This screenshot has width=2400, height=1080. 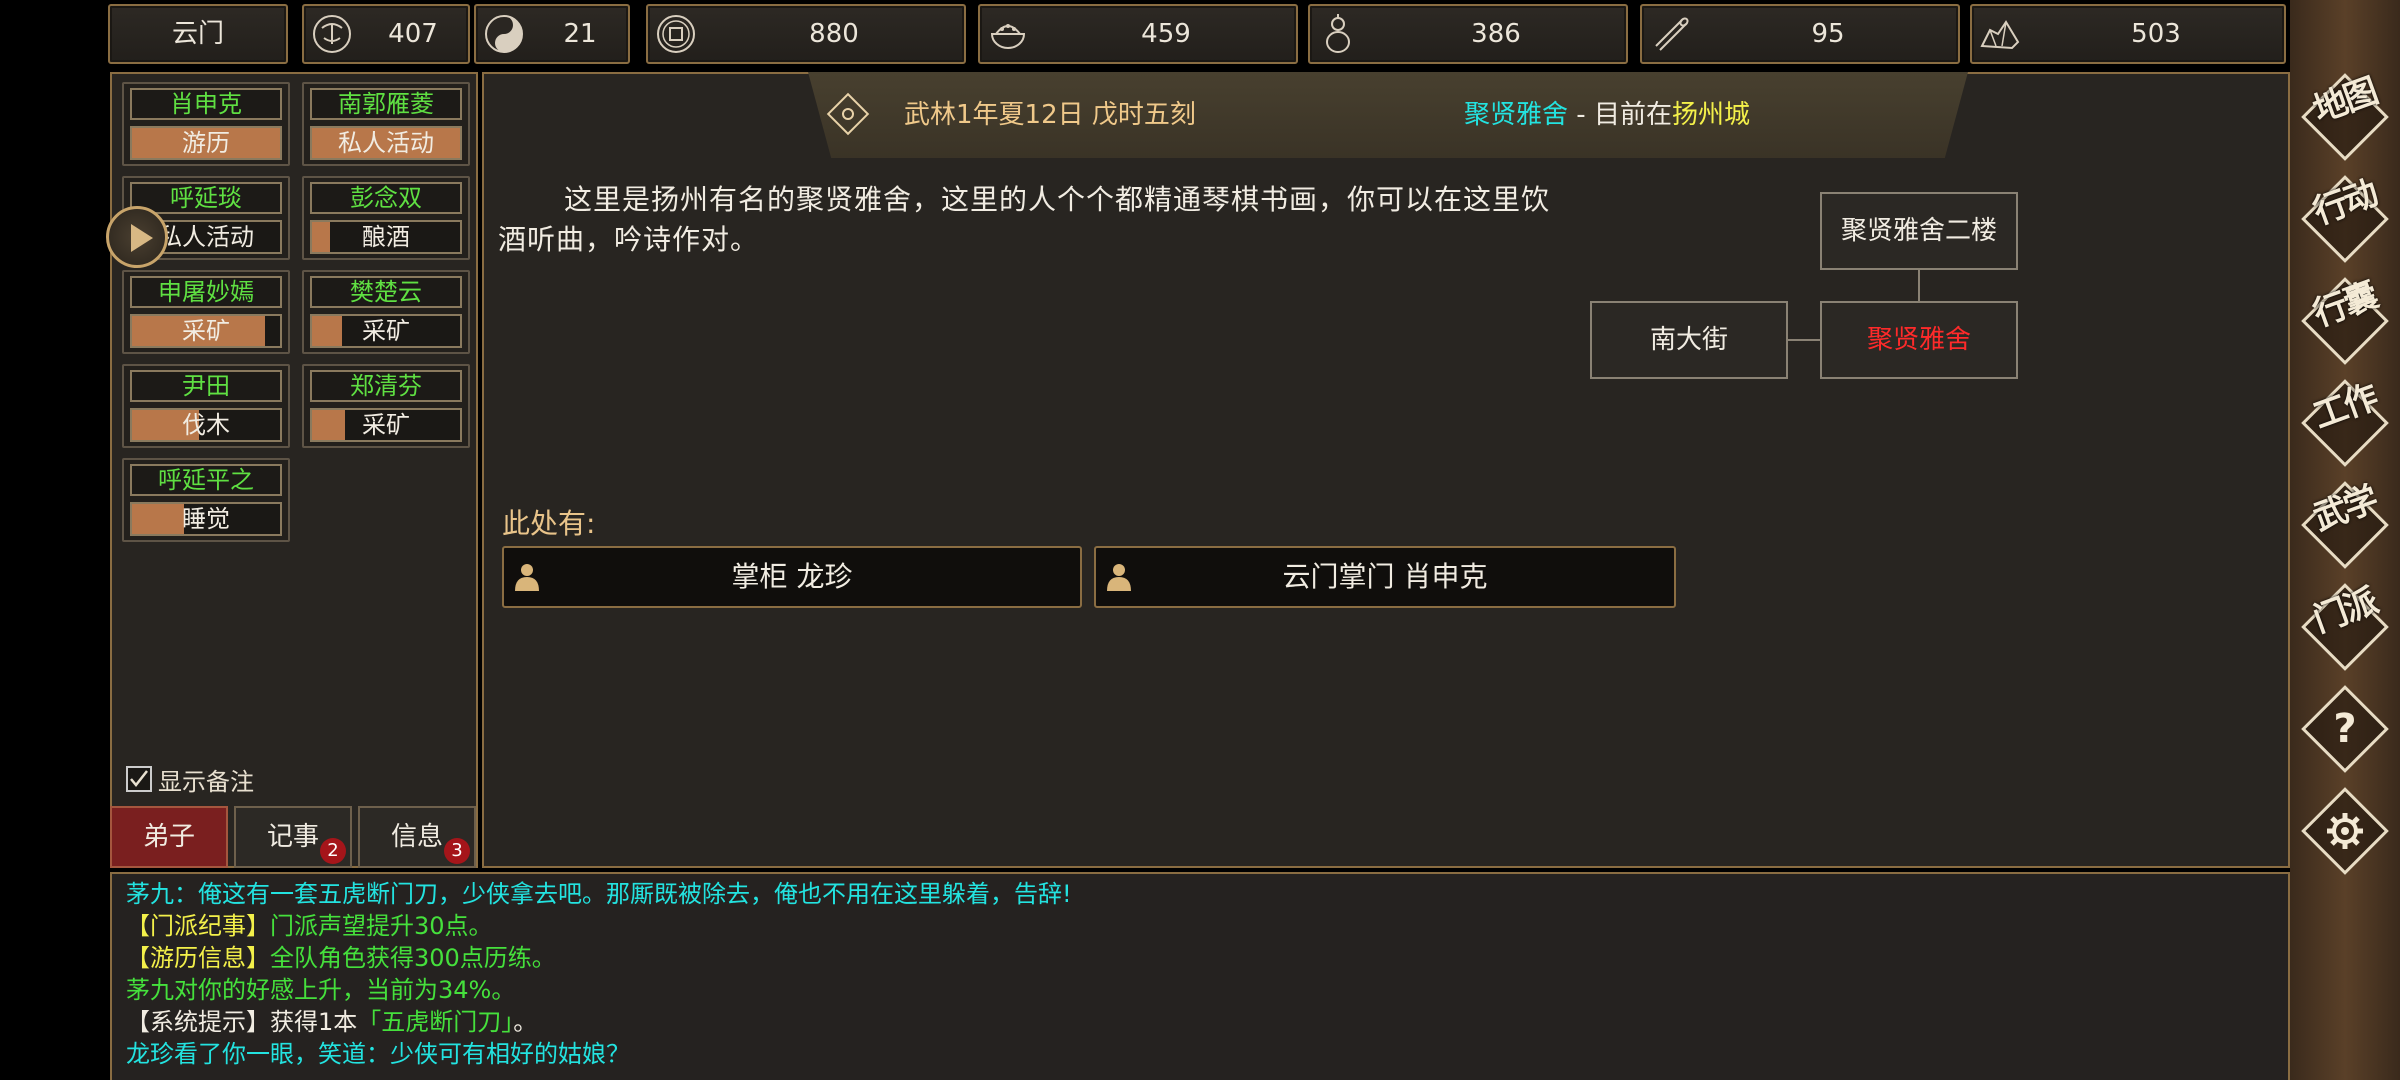 I want to click on person-icon, so click(x=527, y=577).